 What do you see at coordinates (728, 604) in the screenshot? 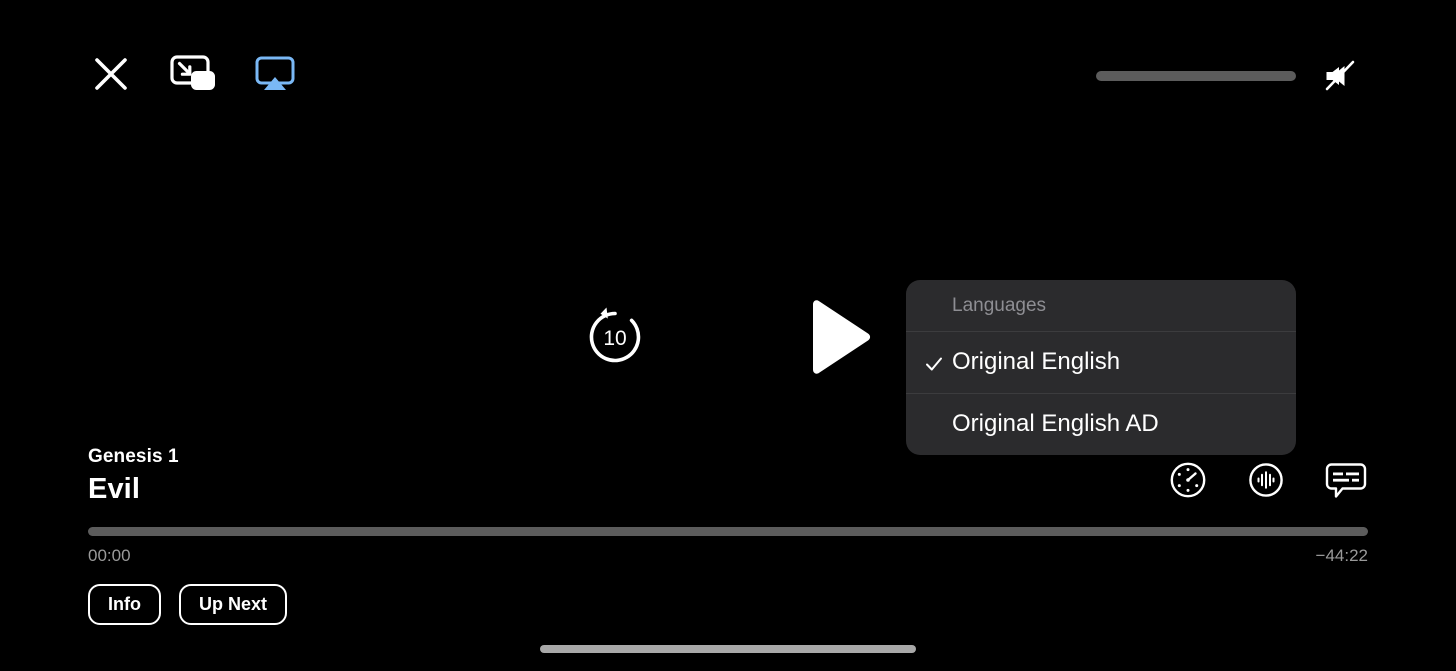
I see `pill-button-row: Info Up Next` at bounding box center [728, 604].